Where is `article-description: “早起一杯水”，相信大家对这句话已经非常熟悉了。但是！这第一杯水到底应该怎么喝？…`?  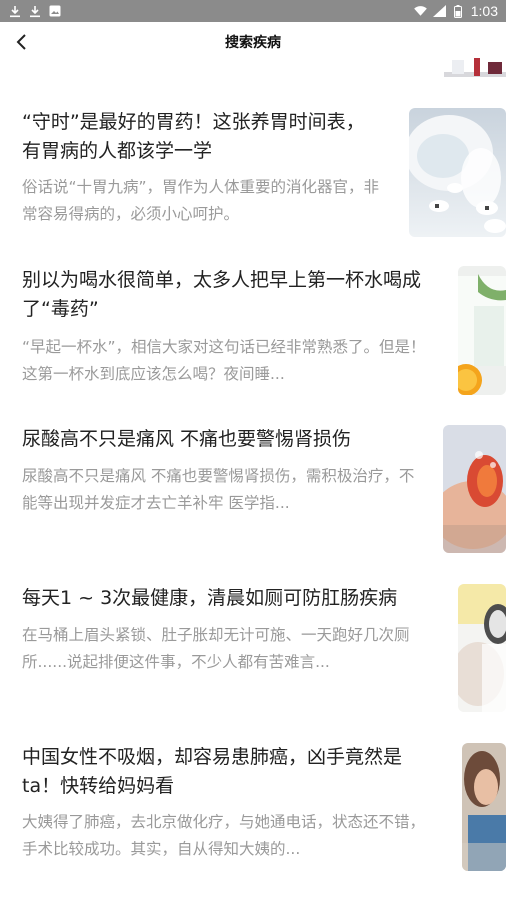 article-description: “早起一杯水”，相信大家对这句话已经非常熟悉了。但是！这第一杯水到底应该怎么喝？… is located at coordinates (224, 360).